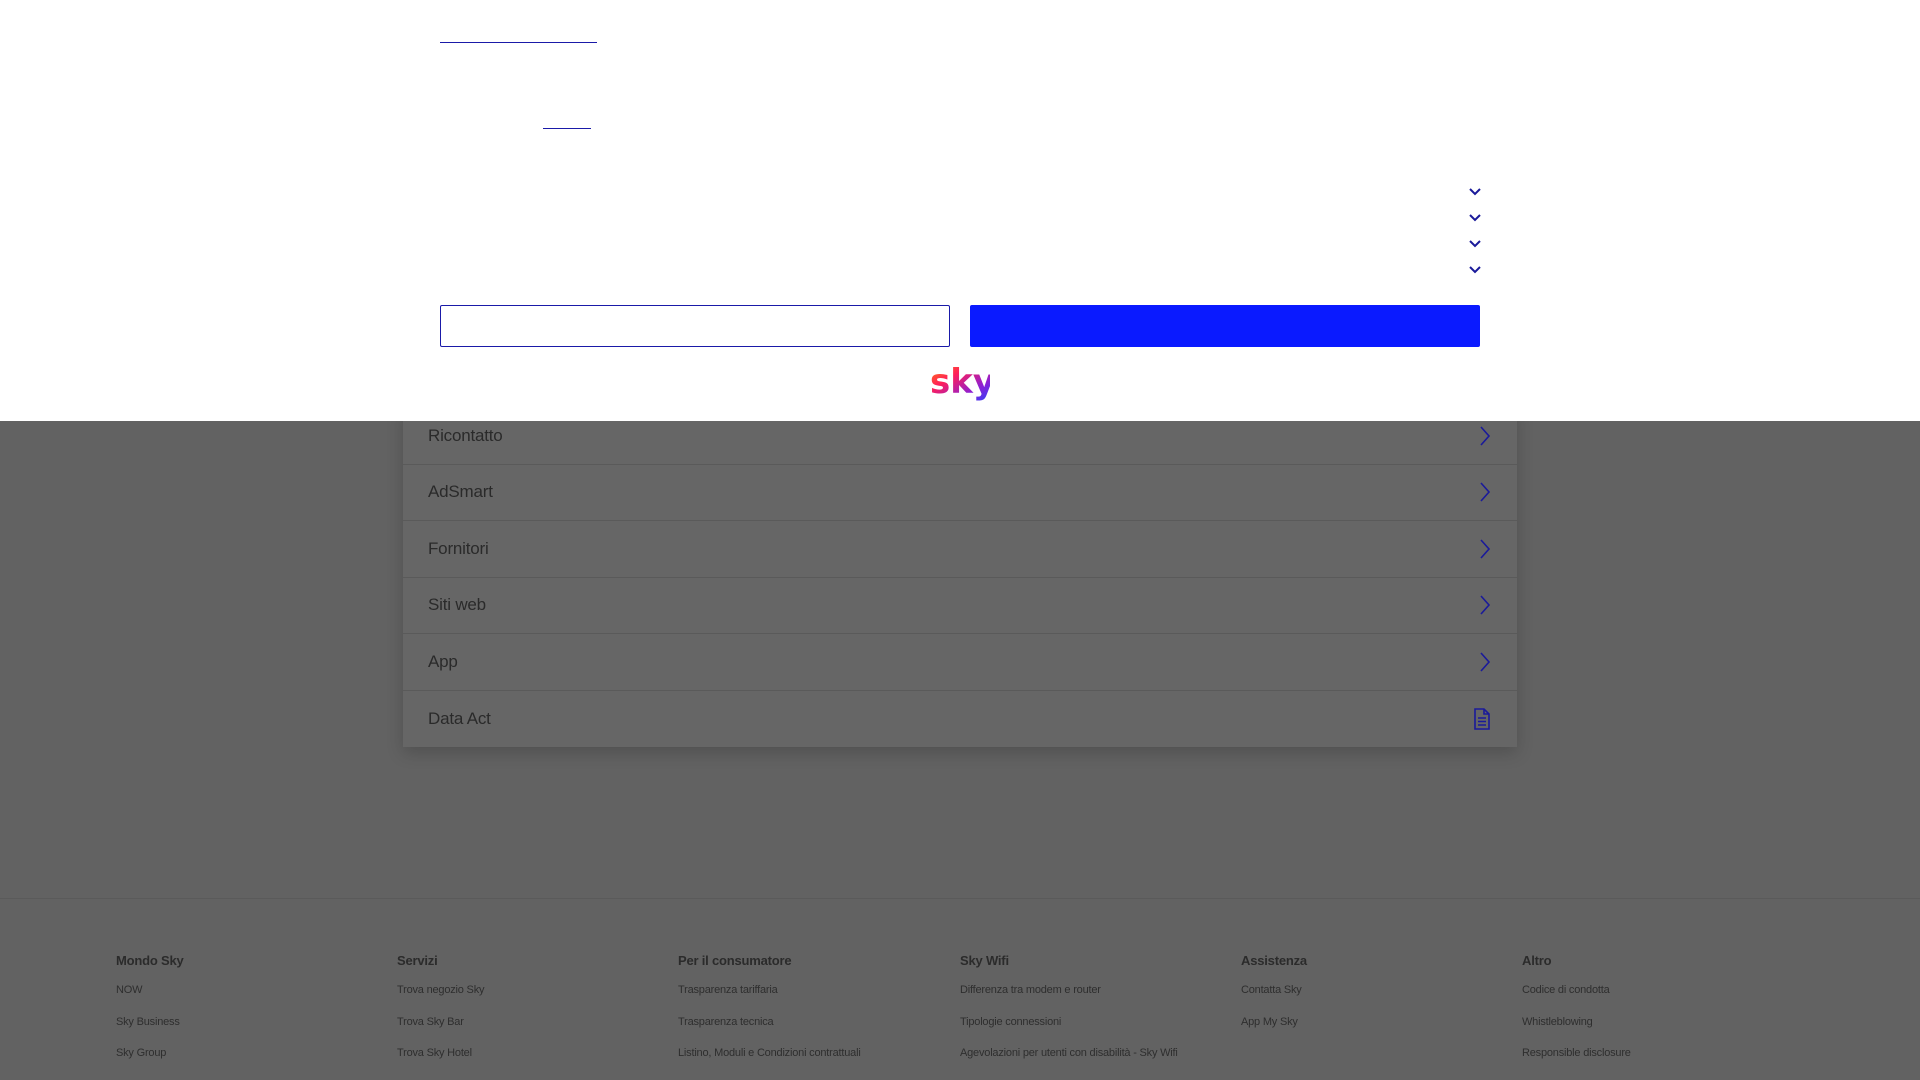 This screenshot has width=1920, height=1080. Describe the element at coordinates (460, 492) in the screenshot. I see `list-item-label: AdSmart` at that location.